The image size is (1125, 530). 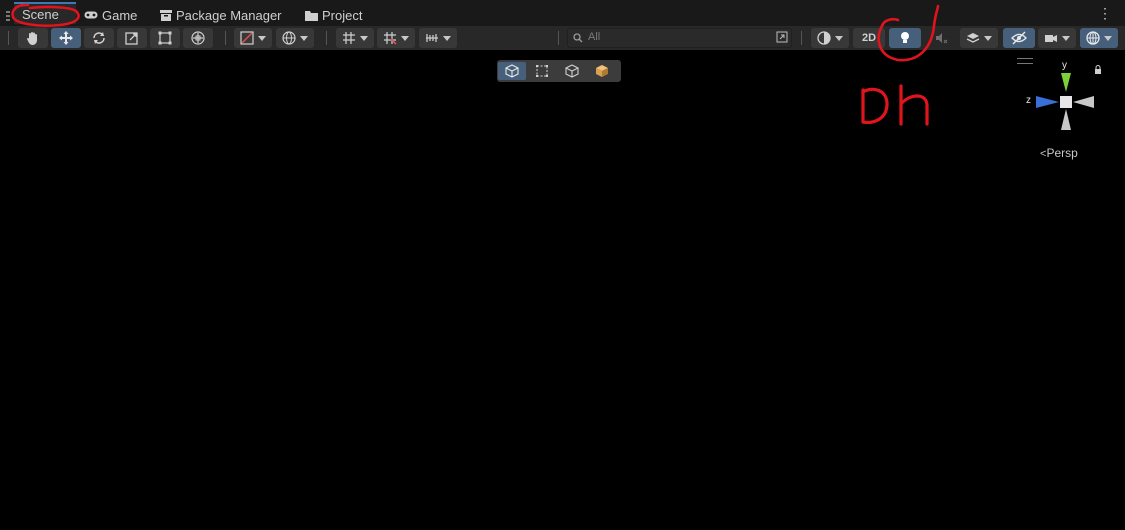 What do you see at coordinates (40, 14) in the screenshot?
I see `tab-label: Scene` at bounding box center [40, 14].